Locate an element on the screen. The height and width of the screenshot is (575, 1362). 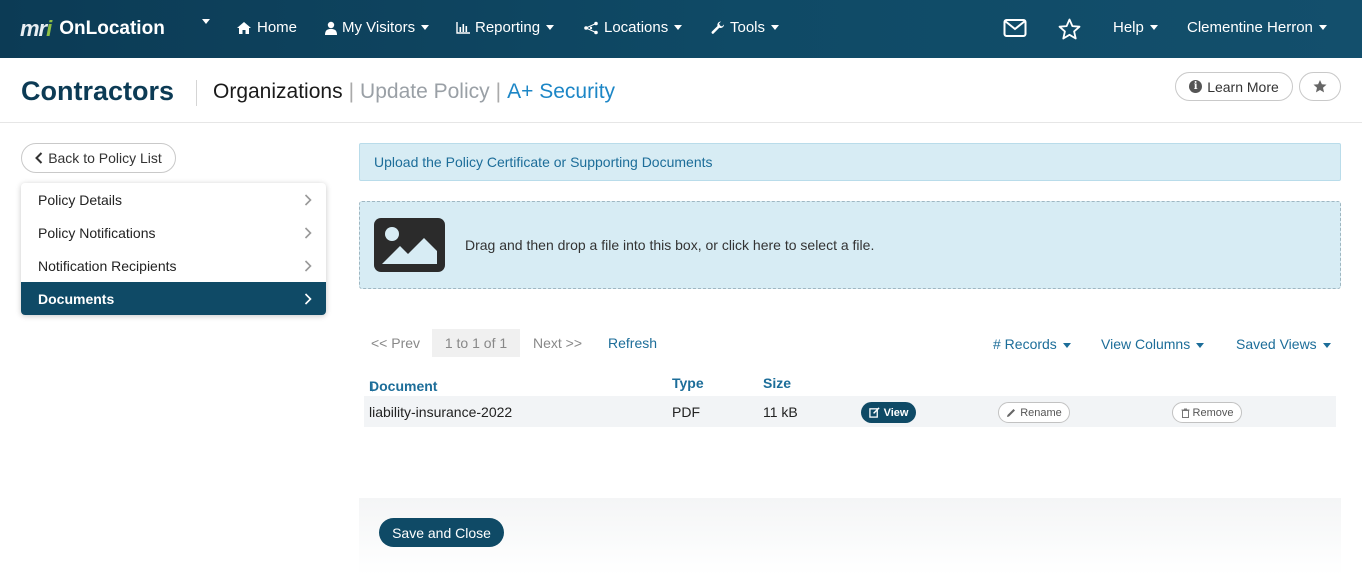
sidebar-item-label: Notification Recipients is located at coordinates (107, 265).